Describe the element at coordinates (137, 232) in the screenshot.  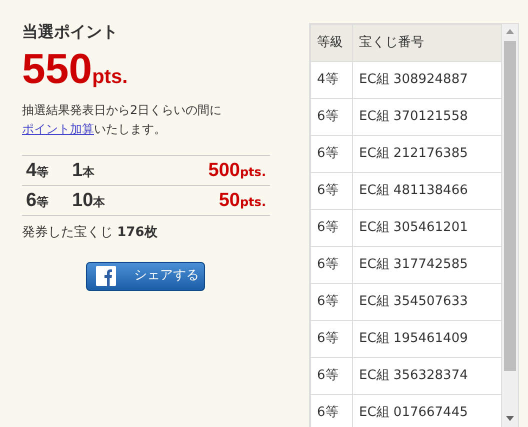
I see `issued-count: 176枚` at that location.